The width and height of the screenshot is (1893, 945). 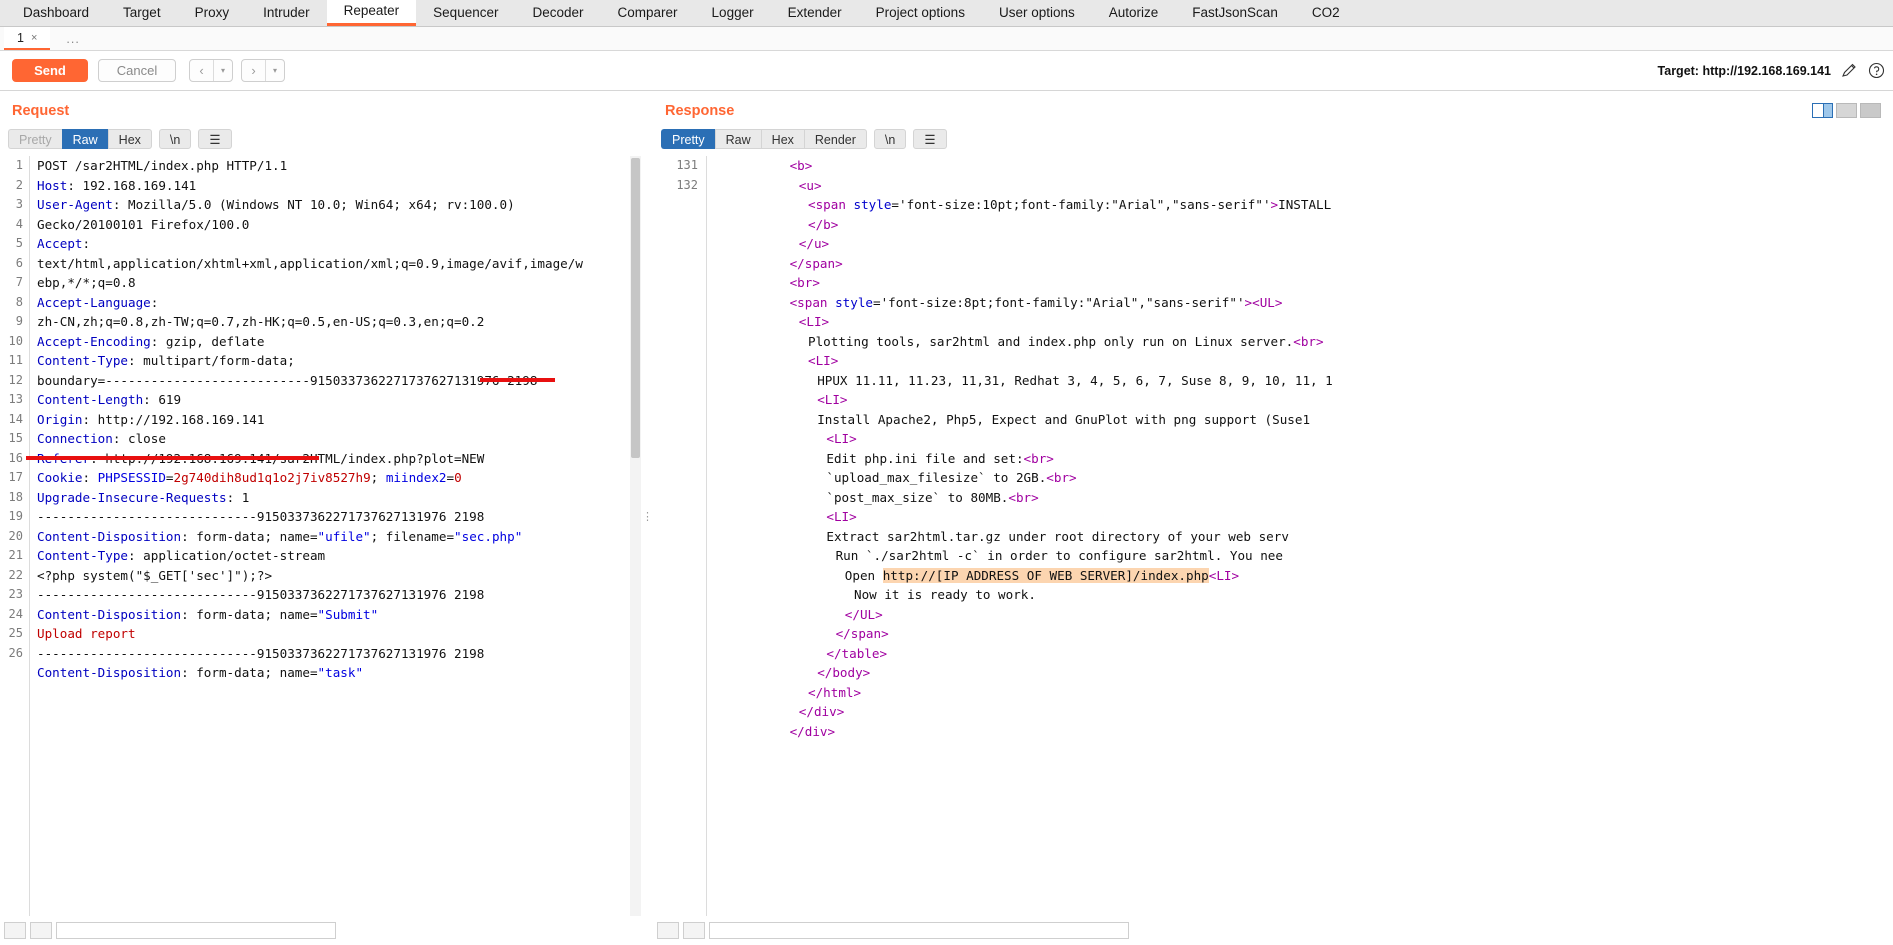 I want to click on code-token: <br>, so click(x=1308, y=341).